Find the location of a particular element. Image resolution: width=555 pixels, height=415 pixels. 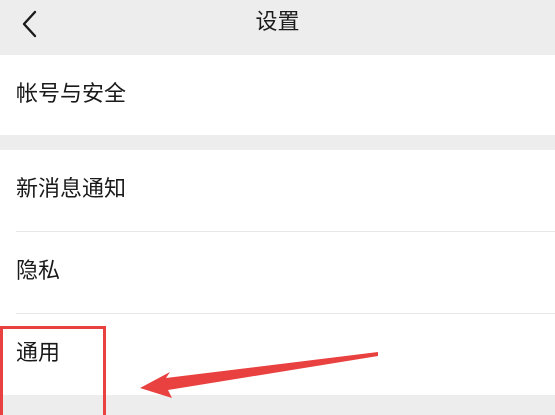

settings-item-label: 隐私 is located at coordinates (38, 271).